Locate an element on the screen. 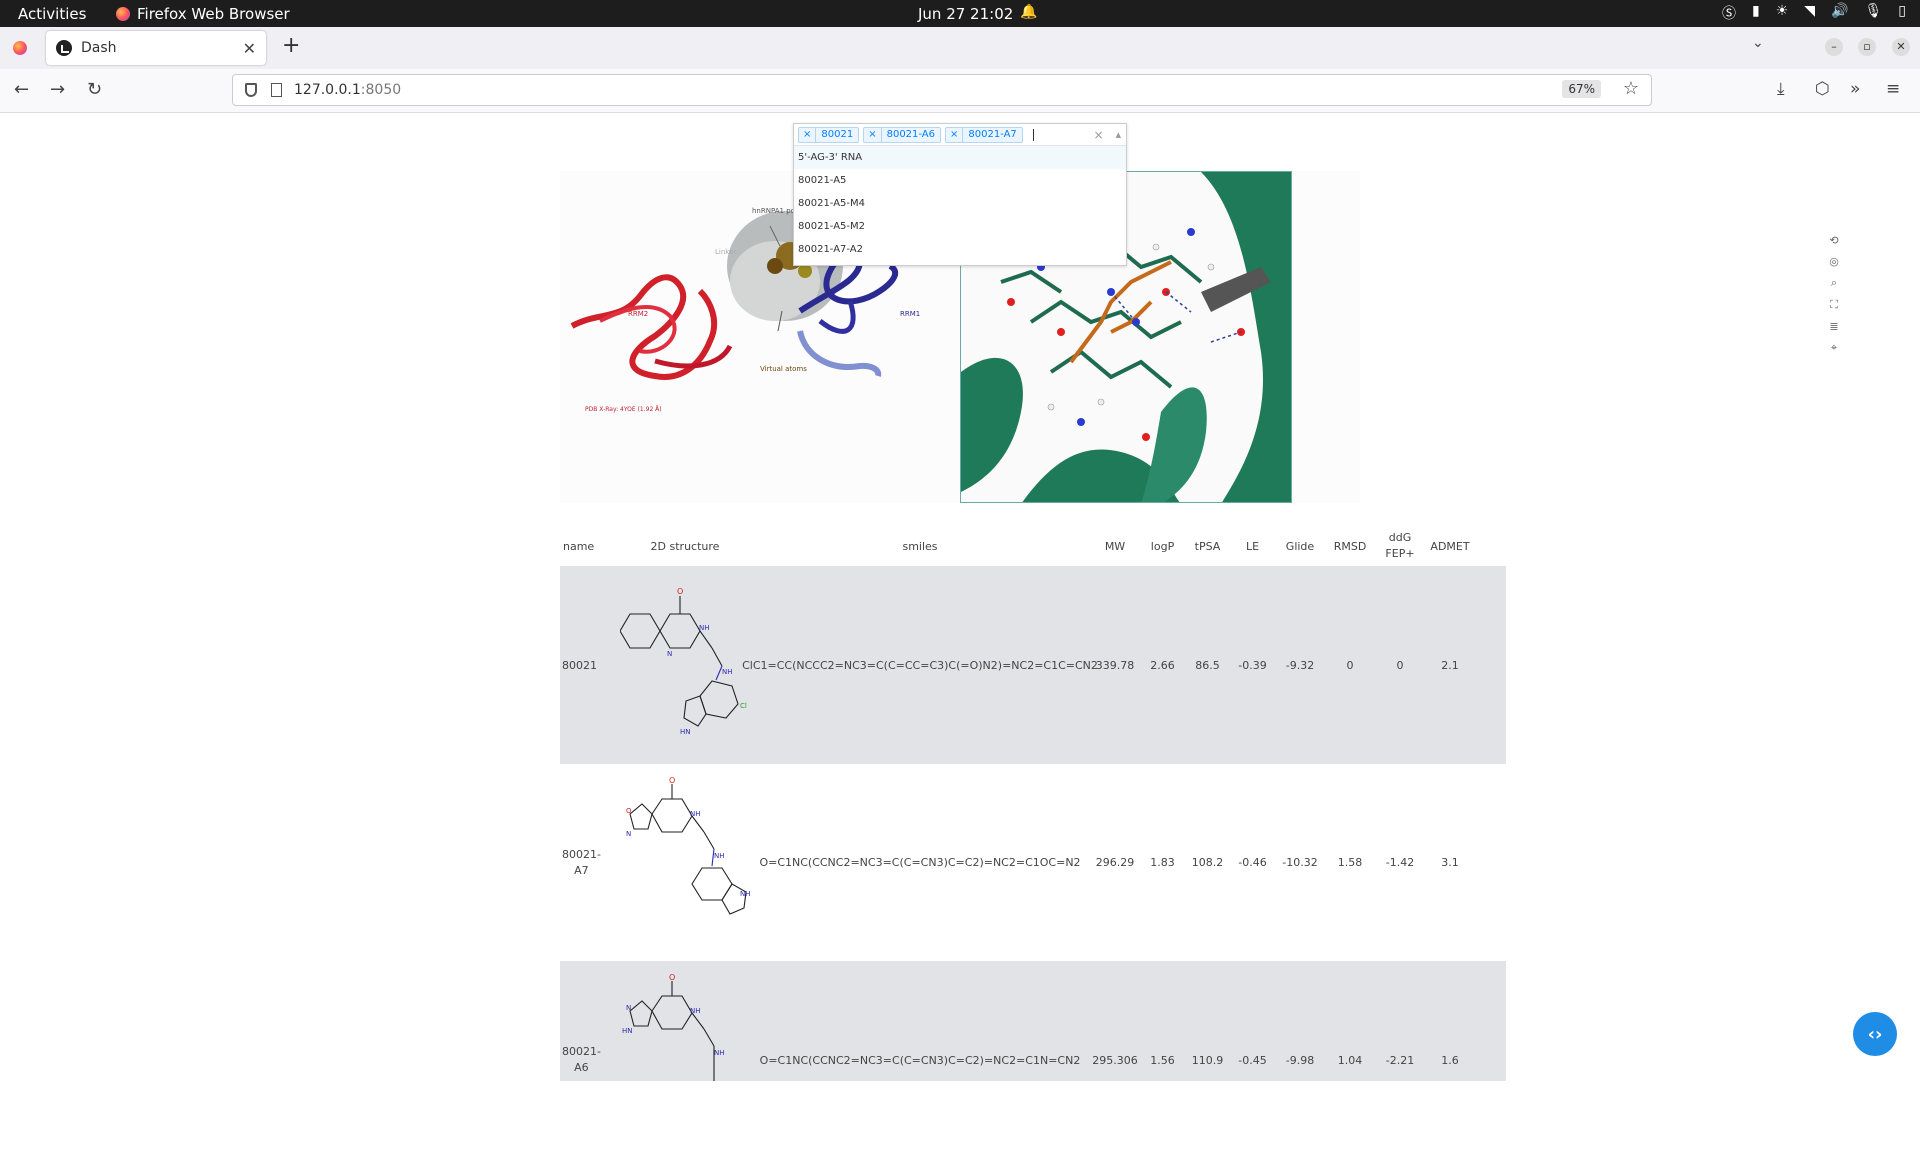 This screenshot has height=1159, width=1920. firefox-view-icon is located at coordinates (20, 48).